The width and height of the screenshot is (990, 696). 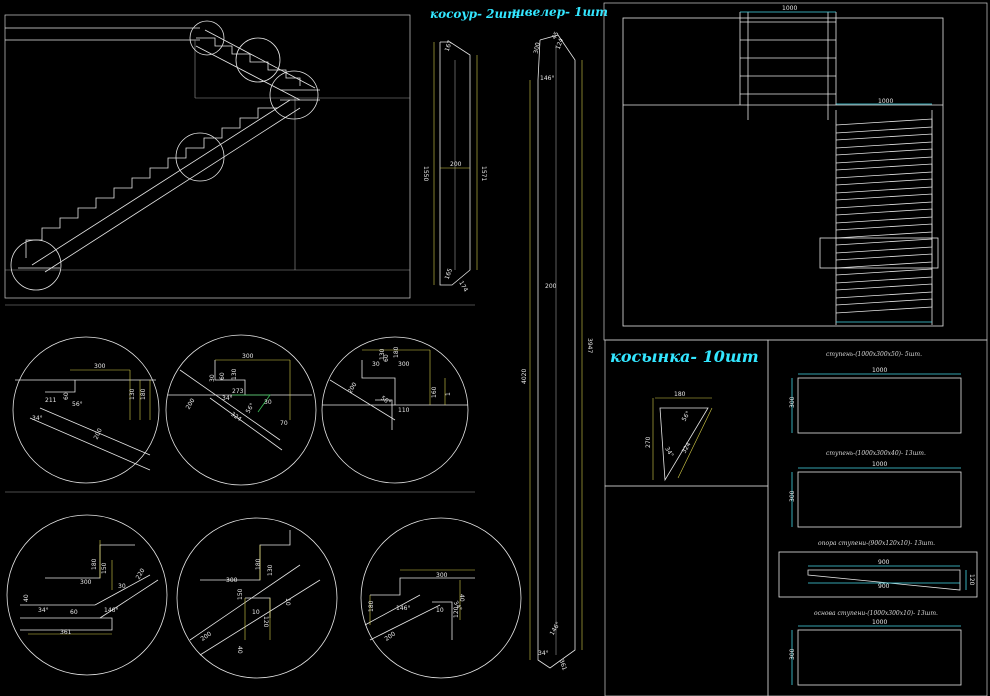 I want to click on shveler-dim-10: 361, so click(x=562, y=664).